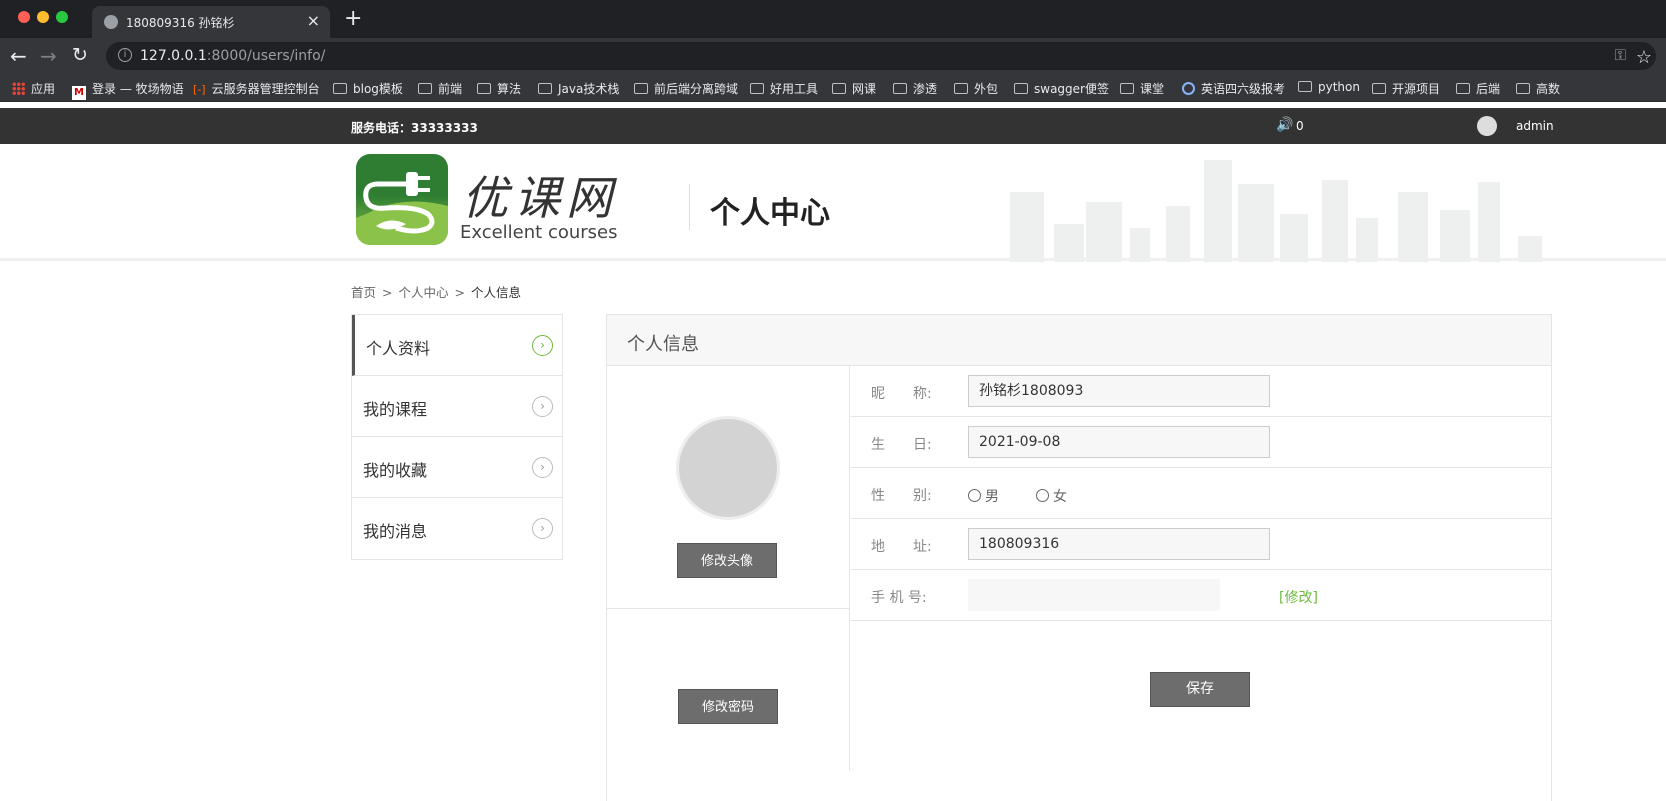  I want to click on change-avatar-button: 修改头像, so click(727, 560).